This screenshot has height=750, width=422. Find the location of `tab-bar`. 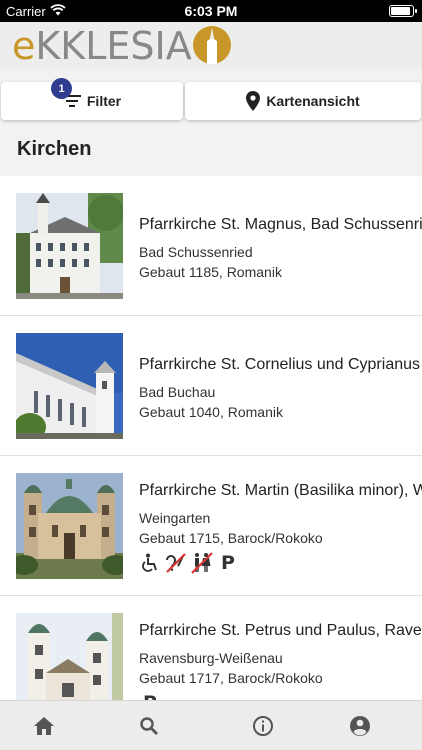

tab-bar is located at coordinates (211, 725).